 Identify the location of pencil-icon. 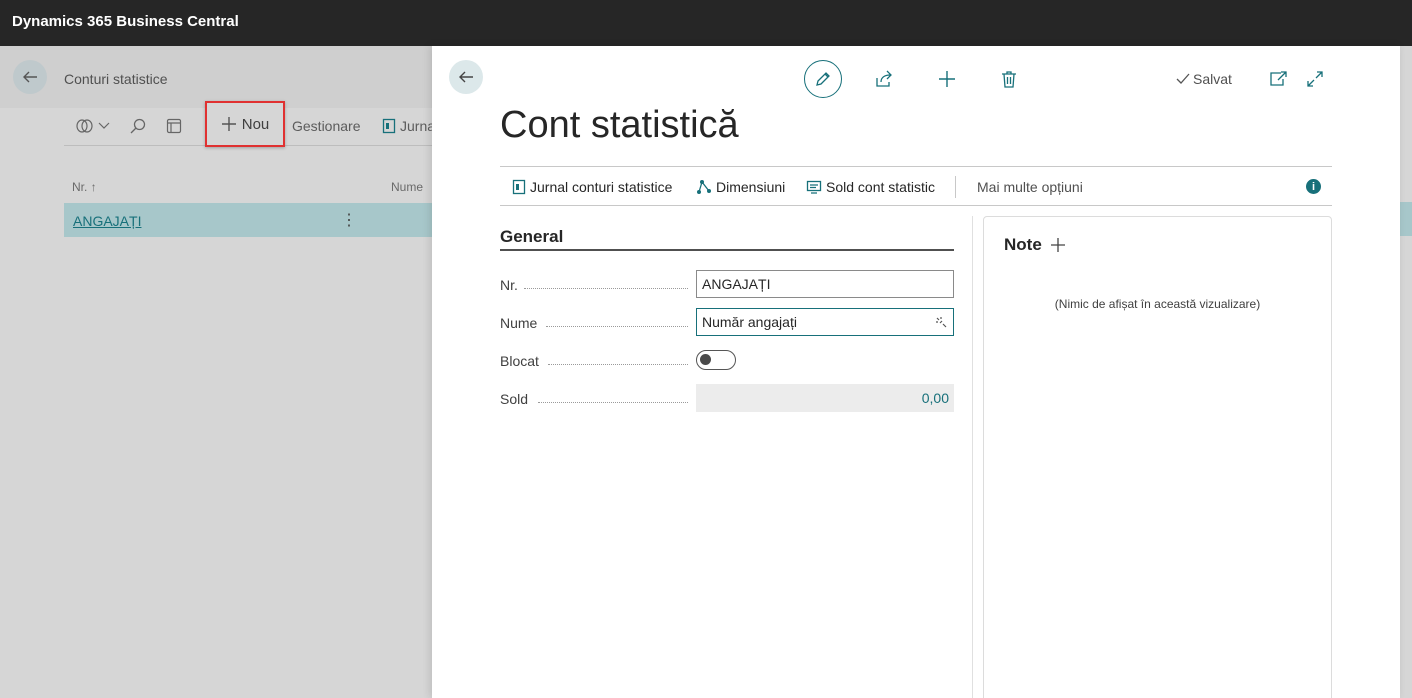
(823, 79).